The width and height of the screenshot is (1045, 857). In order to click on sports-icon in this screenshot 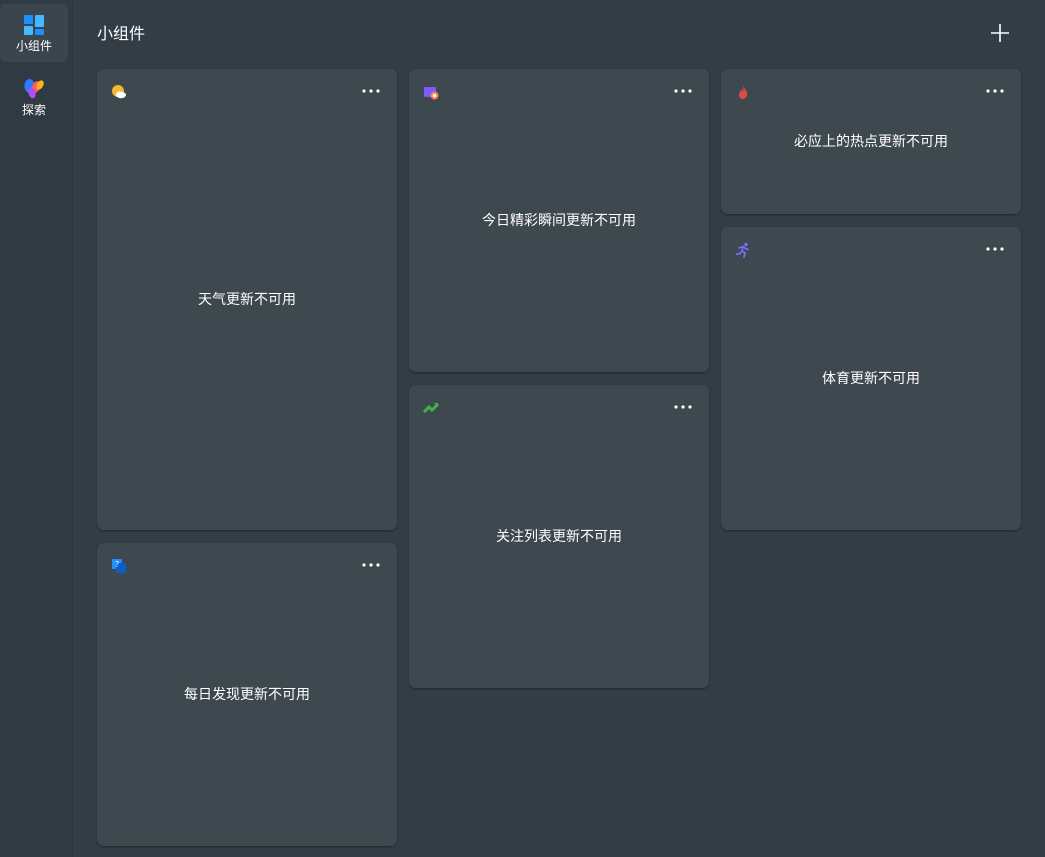, I will do `click(742, 250)`.